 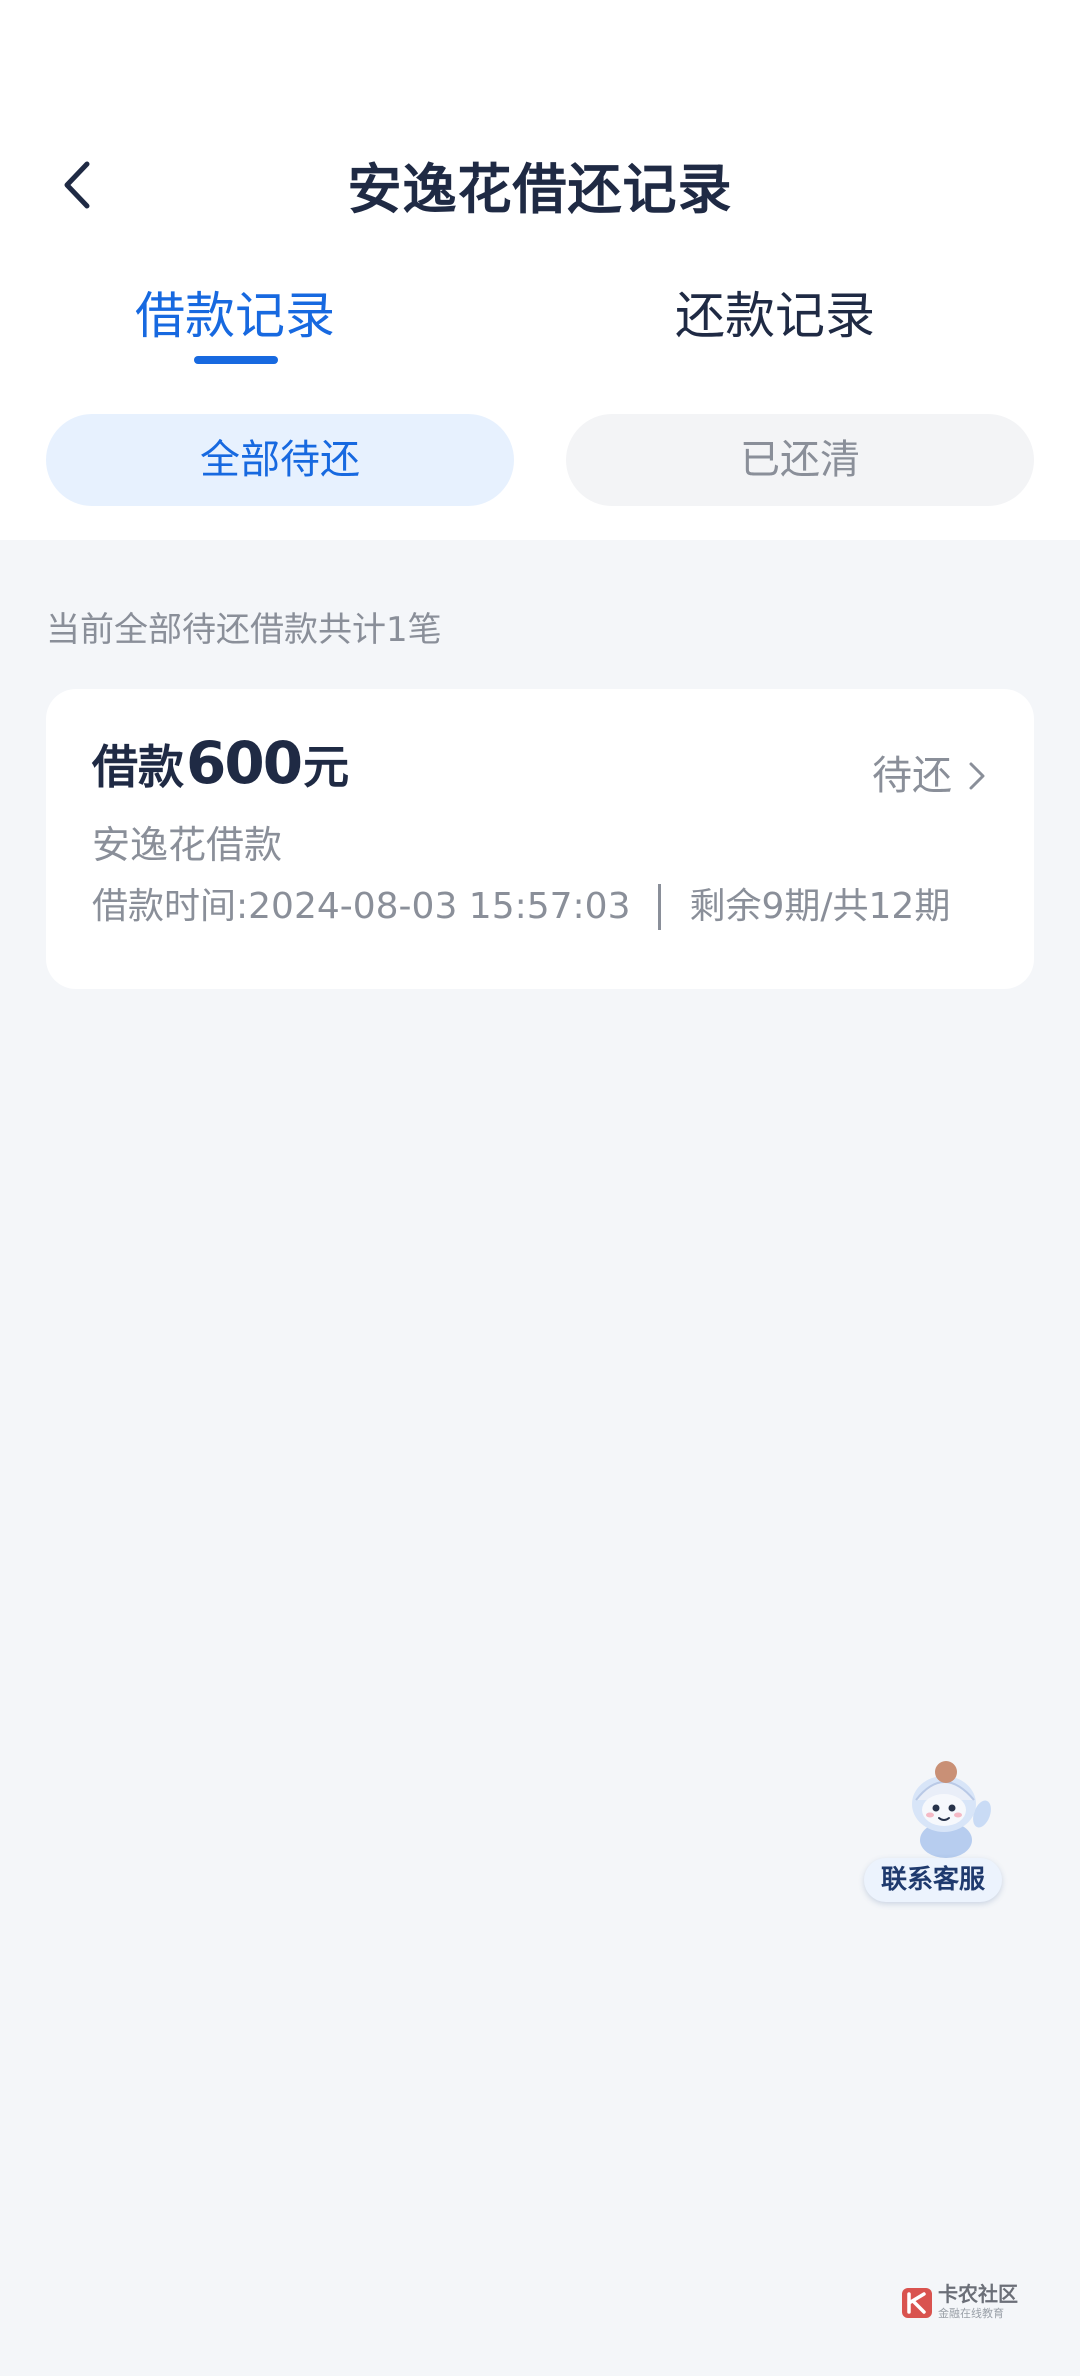 I want to click on tab-borrow-records: 借款记录, so click(x=235, y=316).